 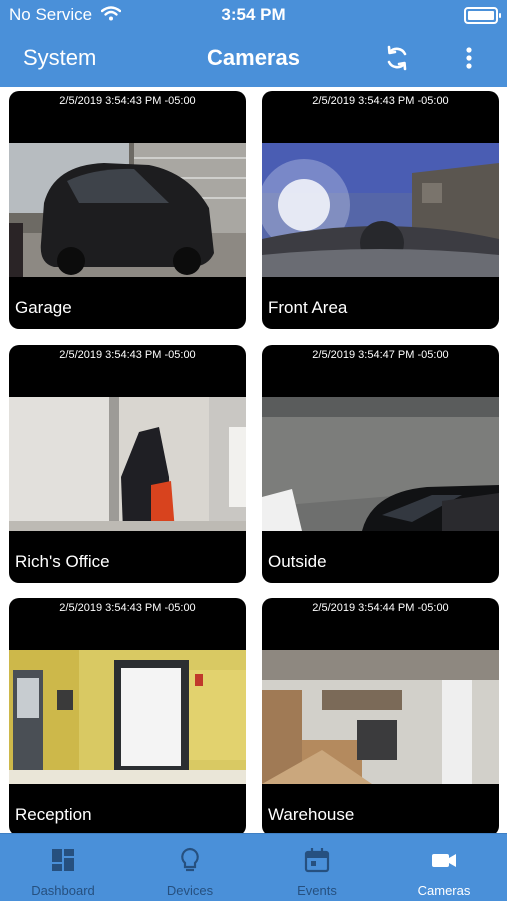 I want to click on tab-label: Cameras, so click(x=444, y=890).